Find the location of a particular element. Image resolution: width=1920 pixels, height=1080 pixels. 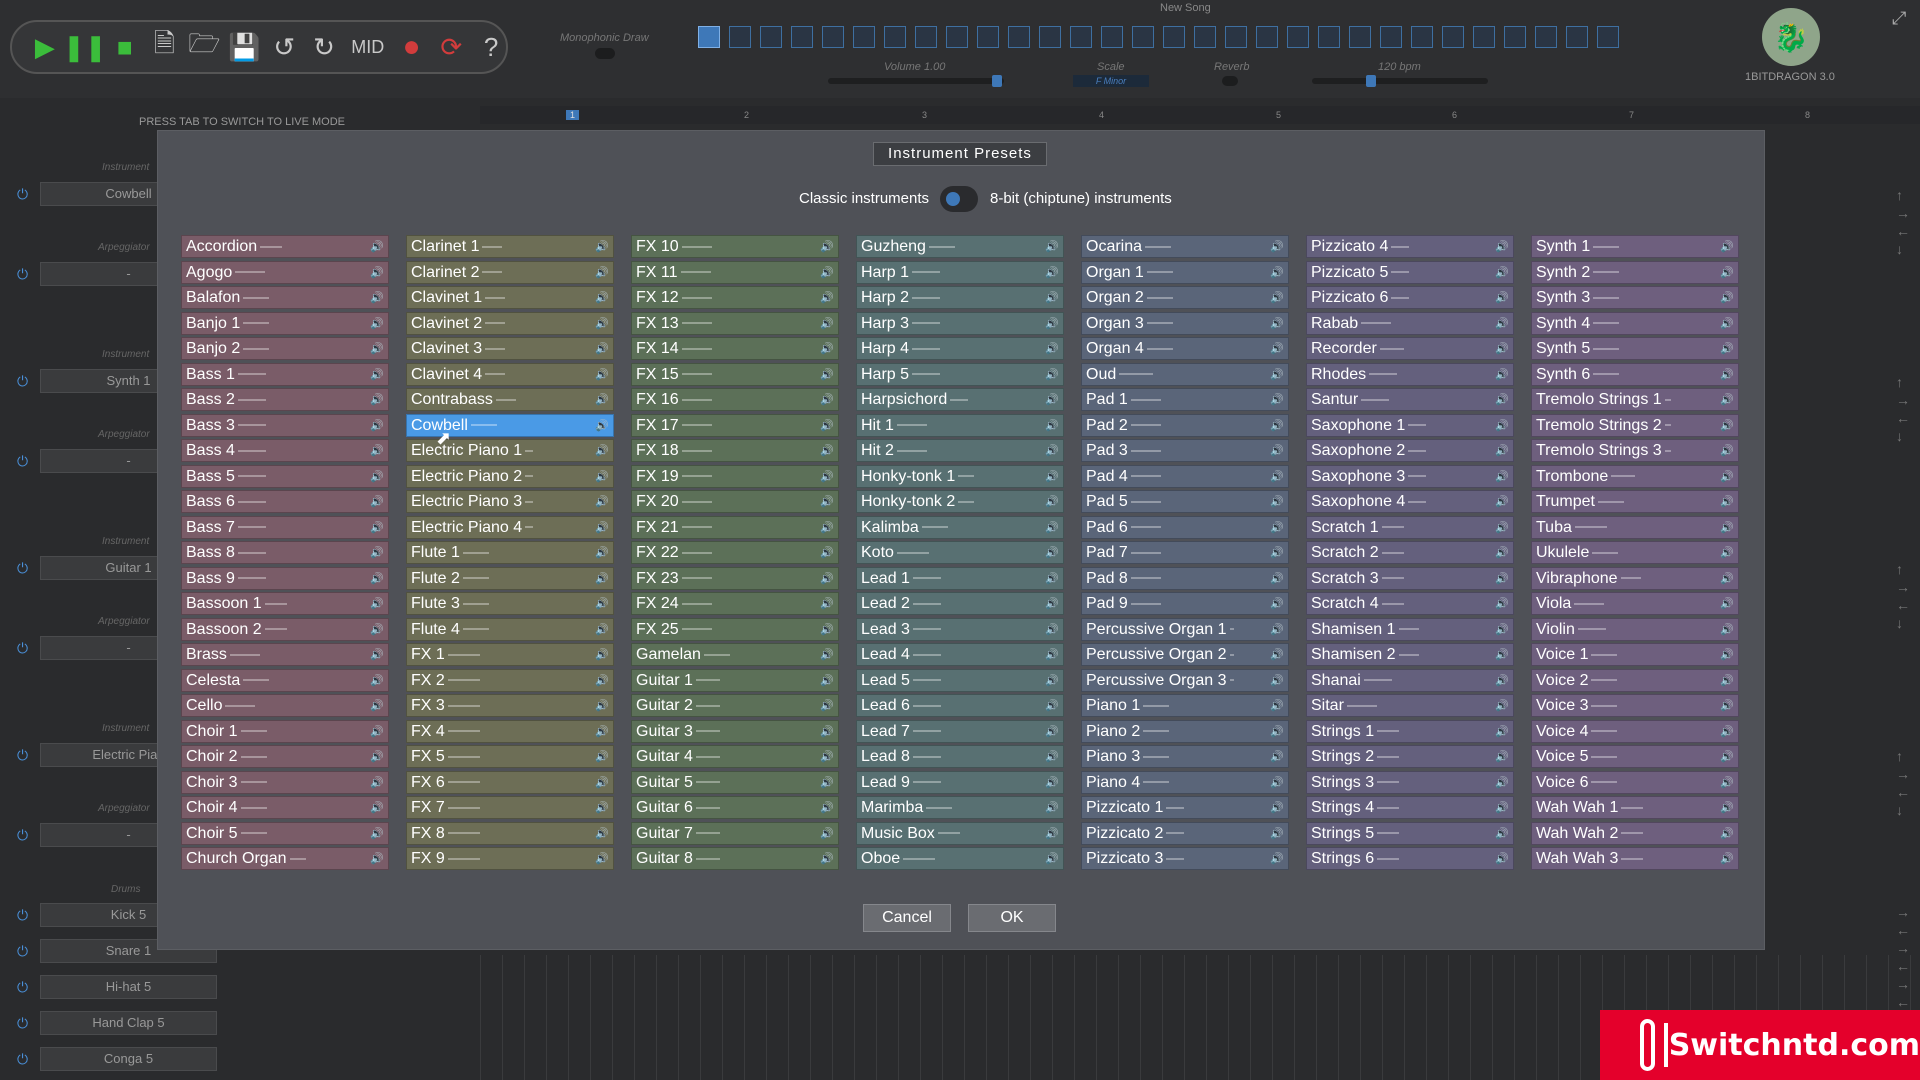

preset-item: Lead 4 🔊 is located at coordinates (960, 654).